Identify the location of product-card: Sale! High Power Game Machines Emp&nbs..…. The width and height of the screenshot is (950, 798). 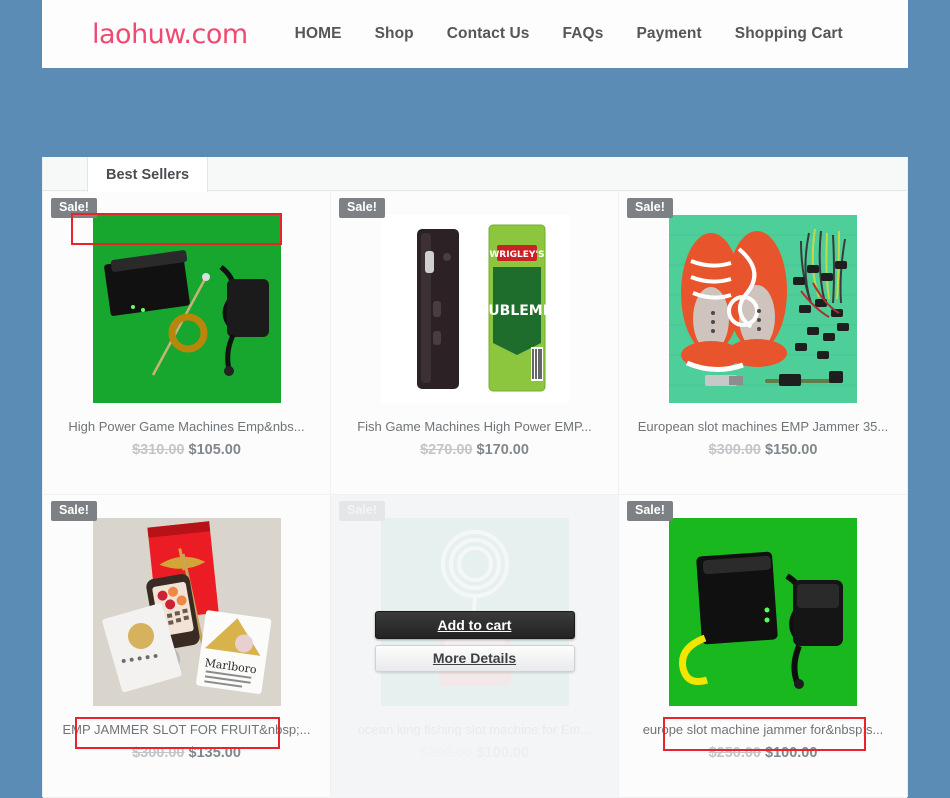
(187, 343).